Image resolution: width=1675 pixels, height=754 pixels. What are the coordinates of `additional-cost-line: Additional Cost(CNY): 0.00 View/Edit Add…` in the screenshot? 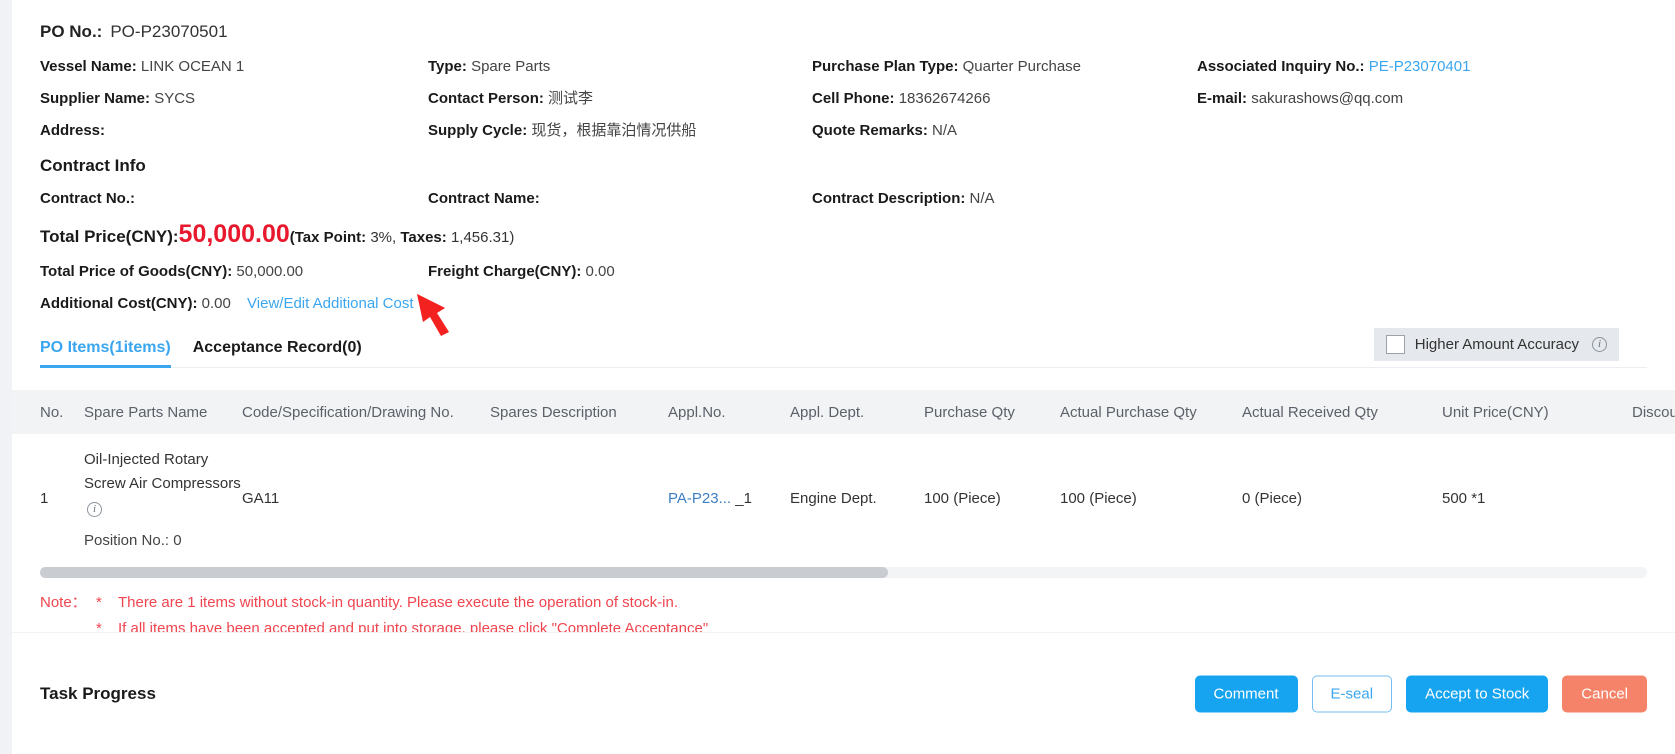 It's located at (843, 303).